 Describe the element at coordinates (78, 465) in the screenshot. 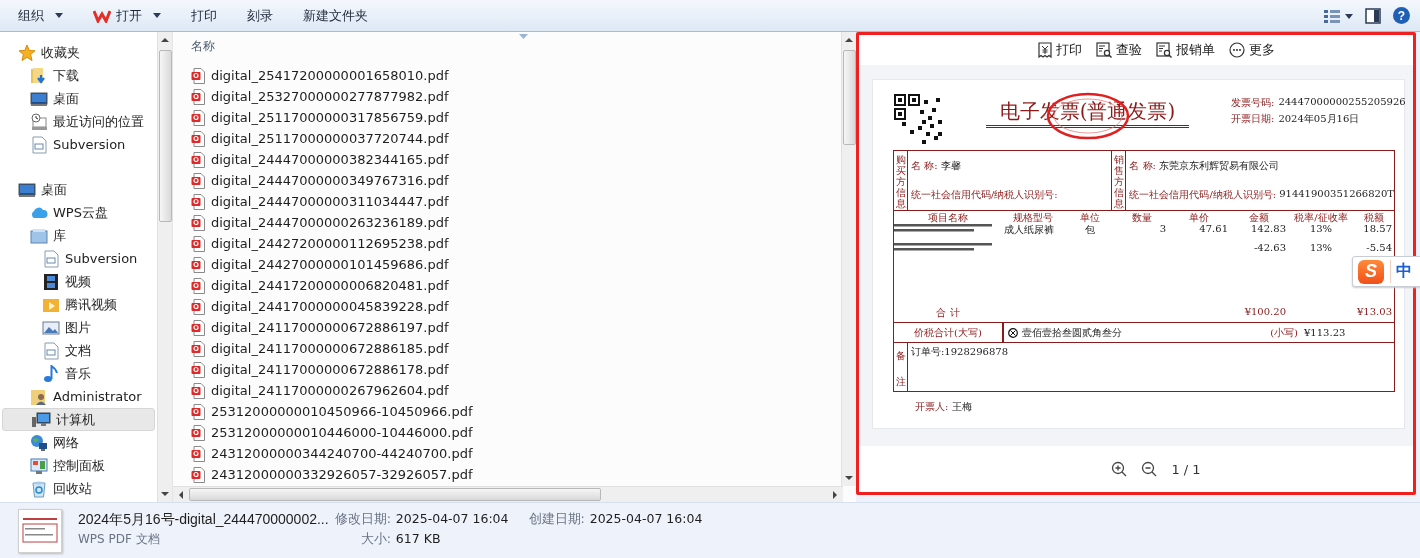

I see `sidebar-item: 控制面板` at that location.